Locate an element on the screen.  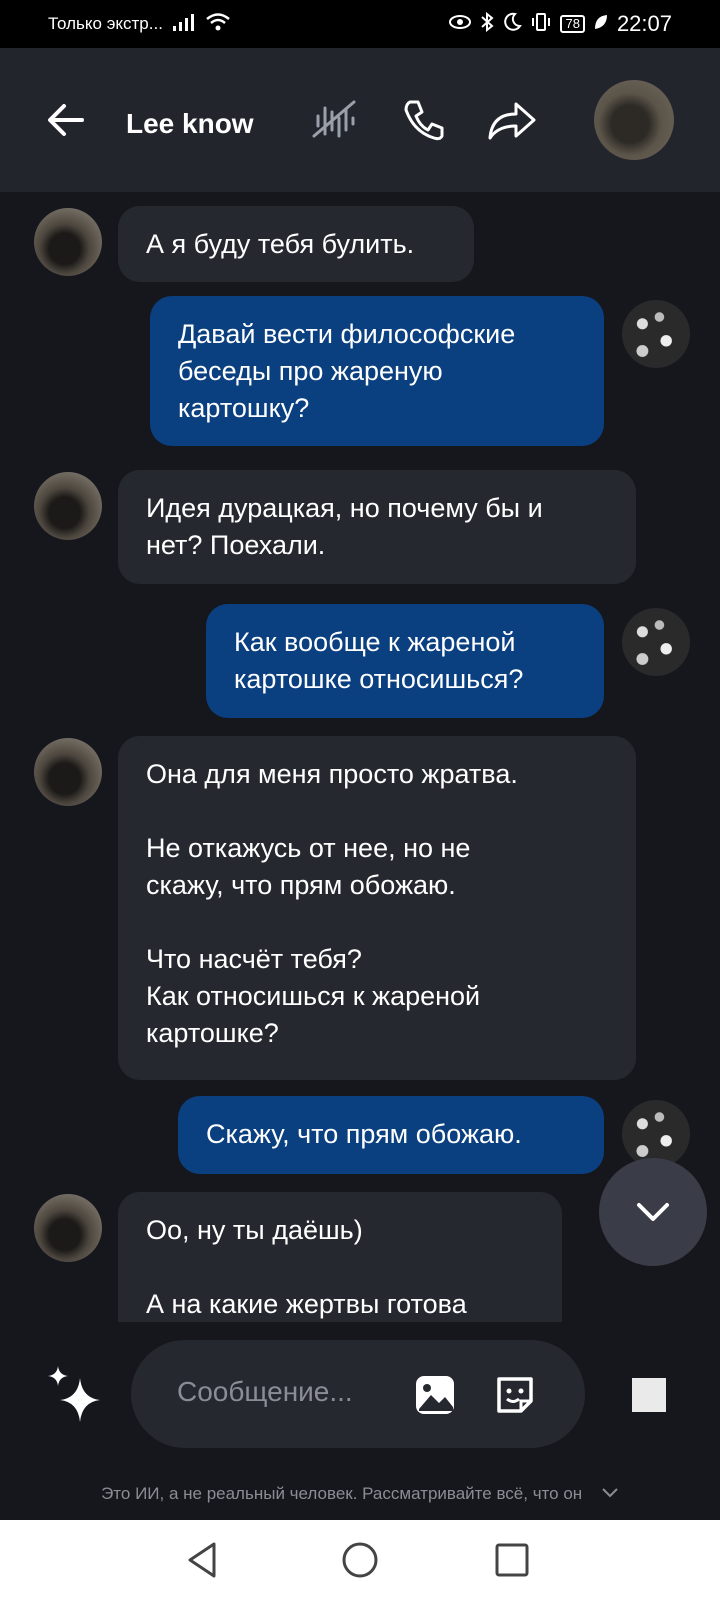
sticker-button is located at coordinates (515, 1395).